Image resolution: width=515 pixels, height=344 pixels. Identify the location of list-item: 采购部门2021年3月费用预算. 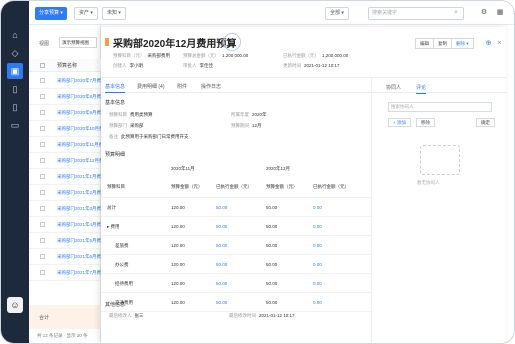
(72, 209).